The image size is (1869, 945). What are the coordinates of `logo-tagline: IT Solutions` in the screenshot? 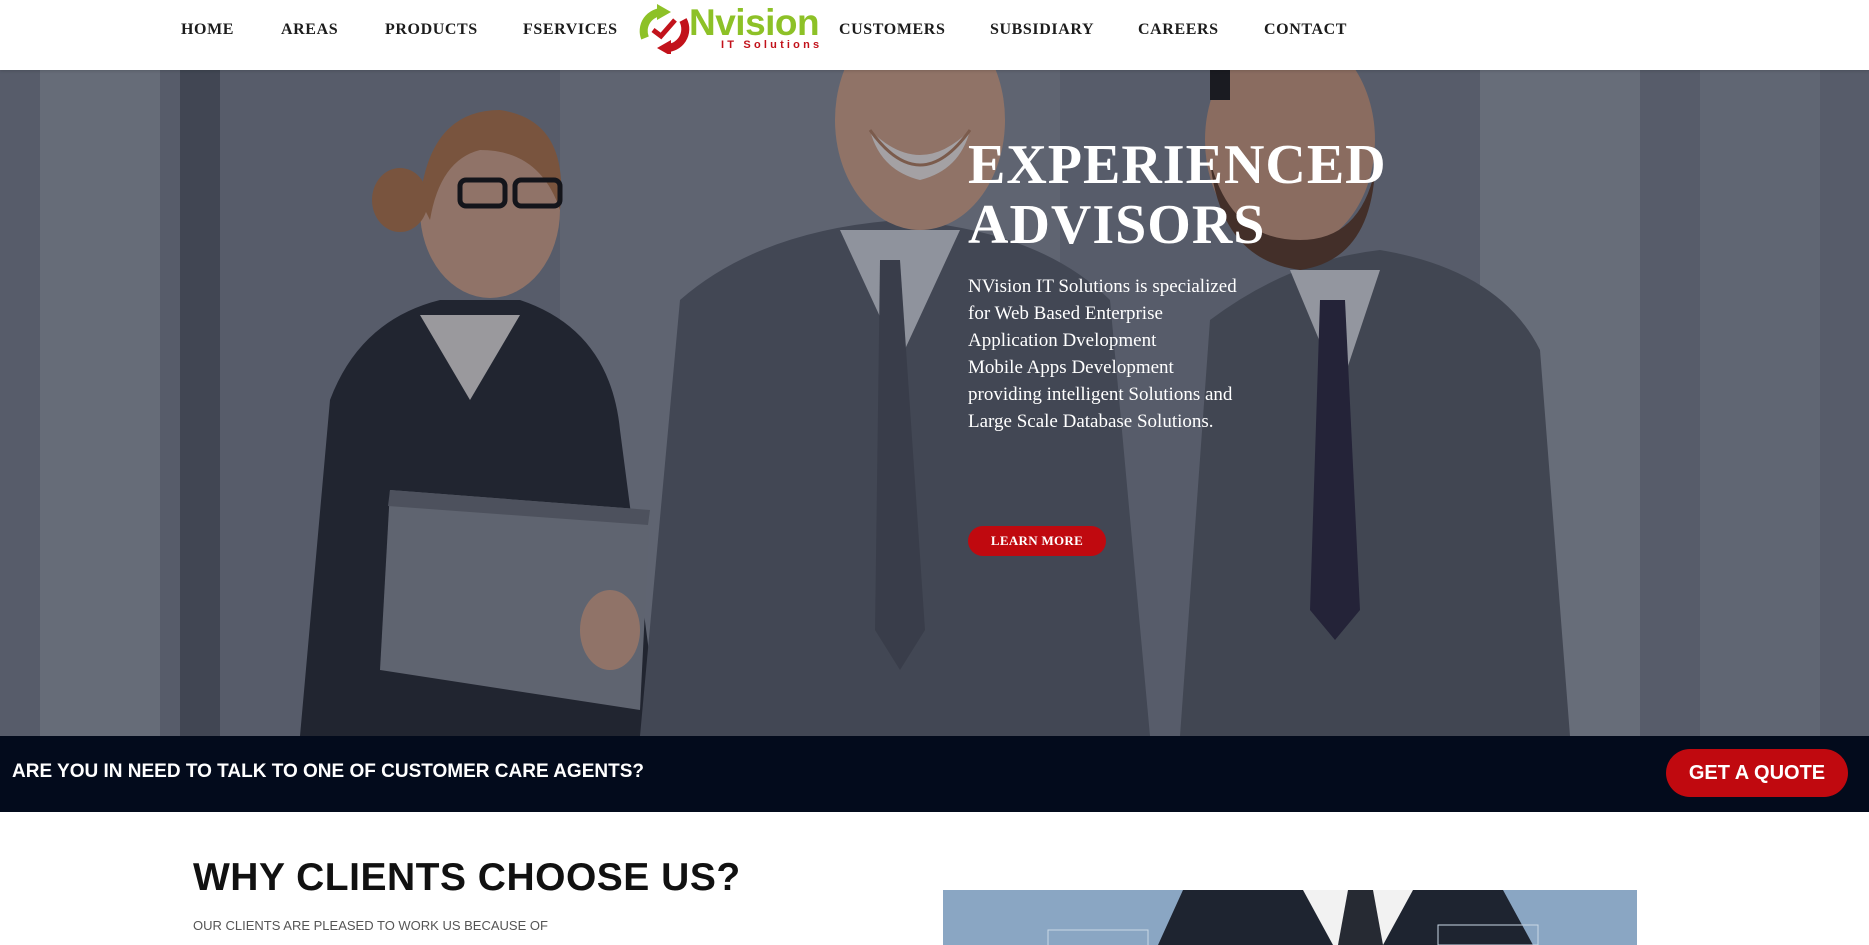 It's located at (772, 45).